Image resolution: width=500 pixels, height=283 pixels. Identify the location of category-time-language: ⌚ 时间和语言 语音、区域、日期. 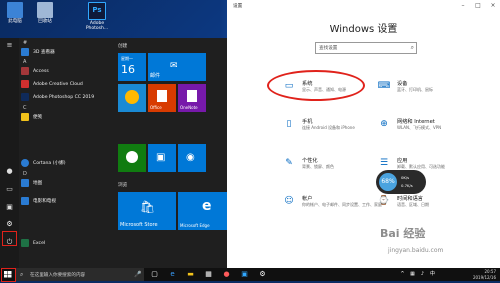
(437, 206).